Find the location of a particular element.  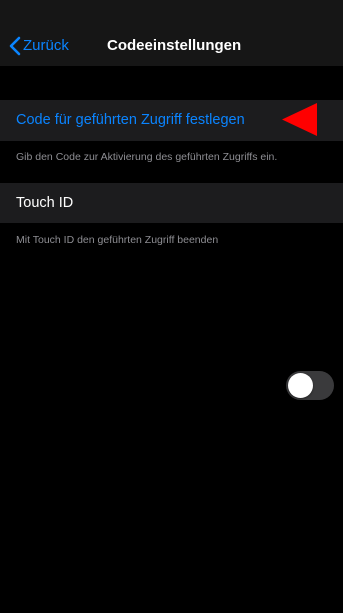

red-arrow-left-icon is located at coordinates (299, 119).